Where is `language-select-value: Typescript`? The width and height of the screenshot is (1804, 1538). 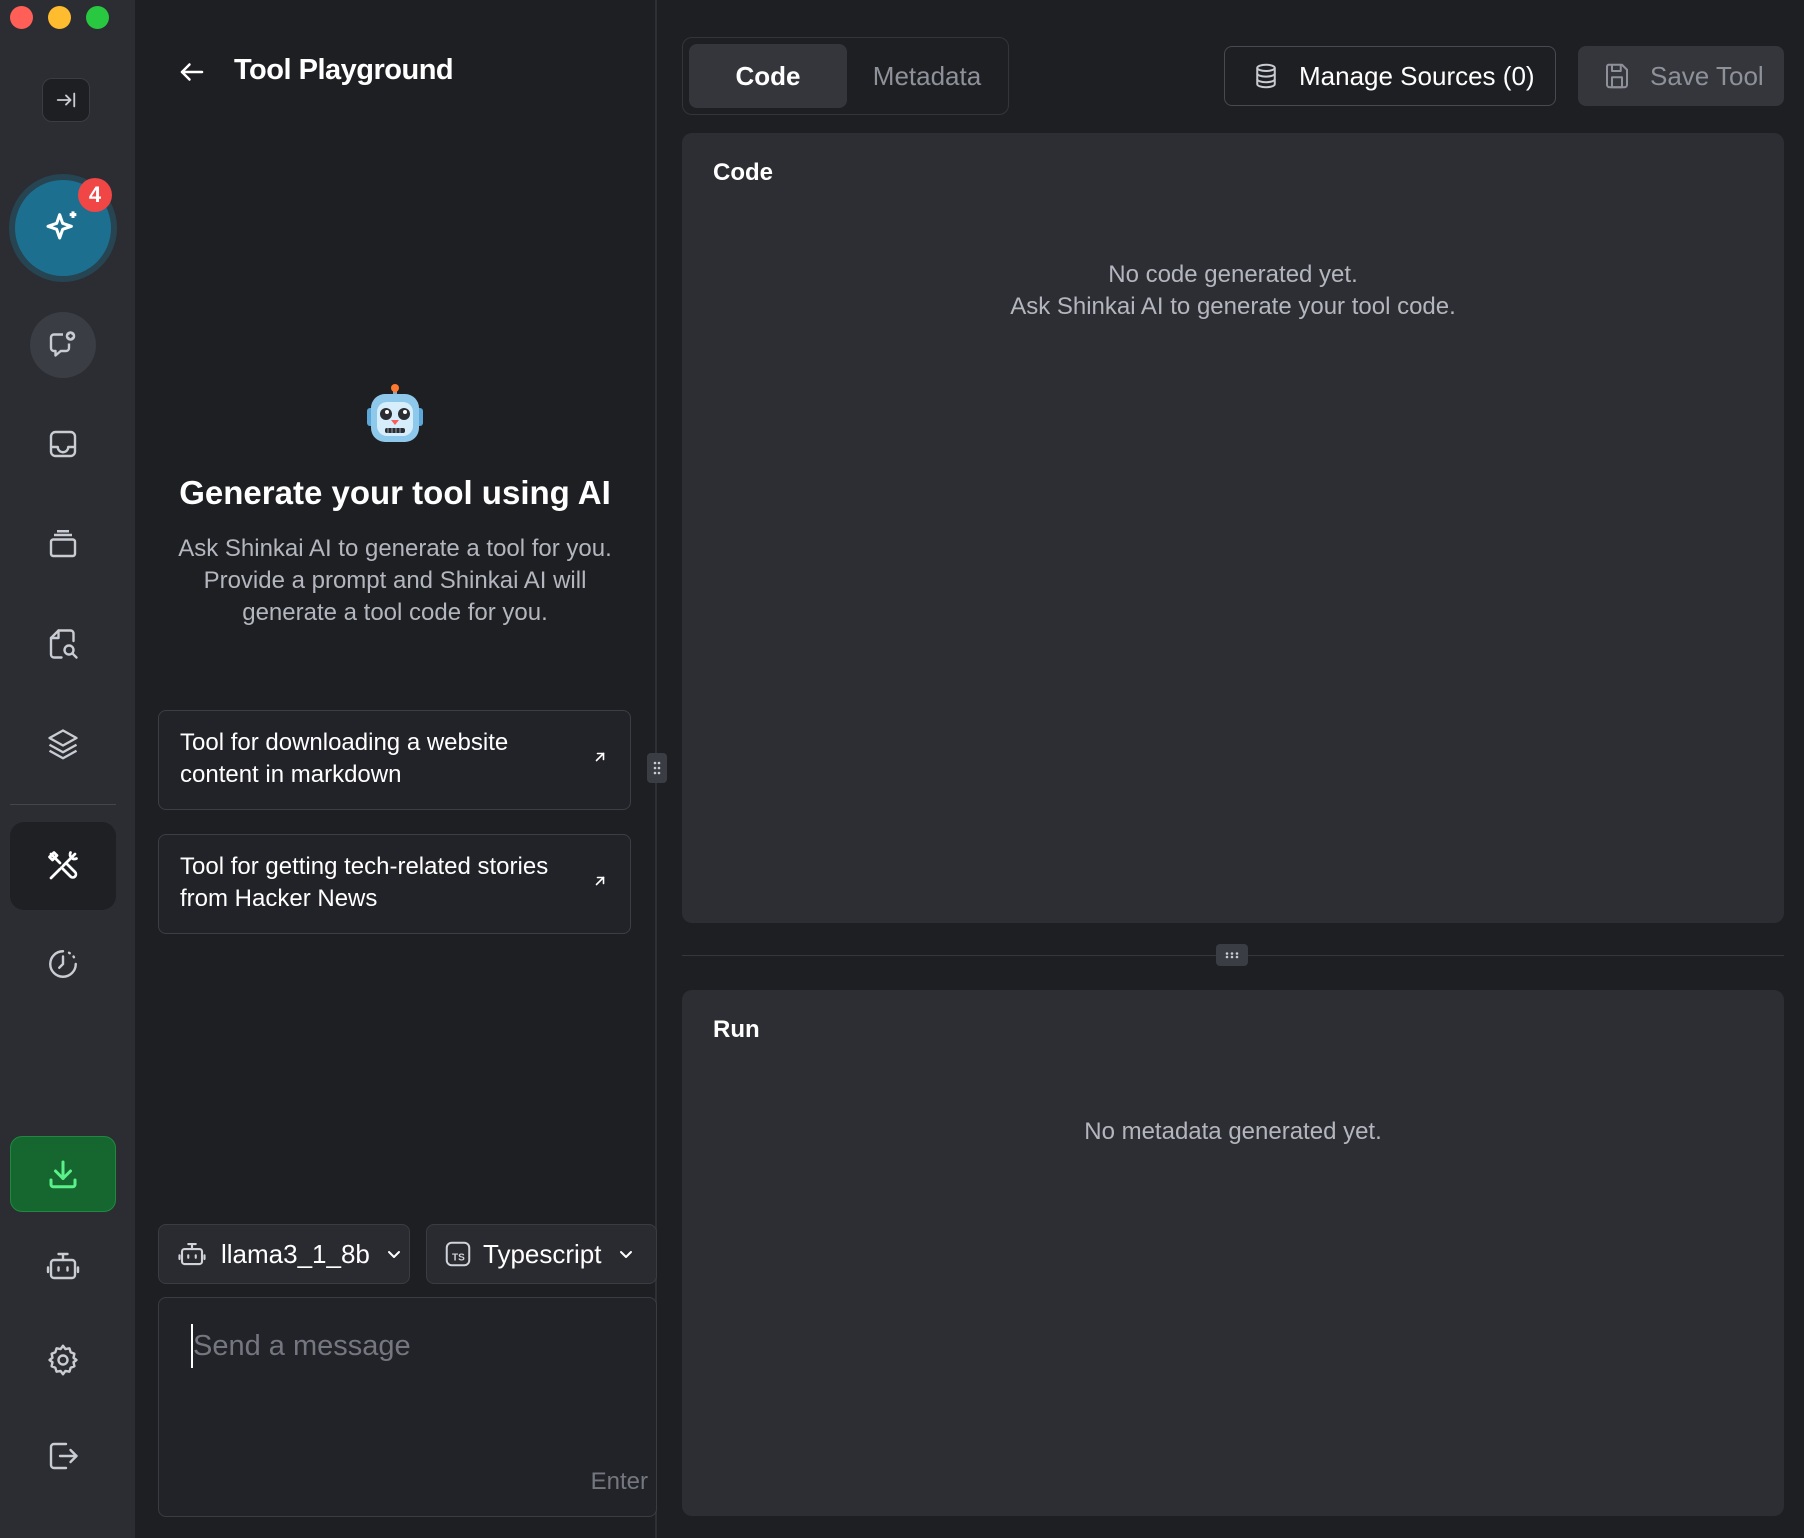 language-select-value: Typescript is located at coordinates (542, 1253).